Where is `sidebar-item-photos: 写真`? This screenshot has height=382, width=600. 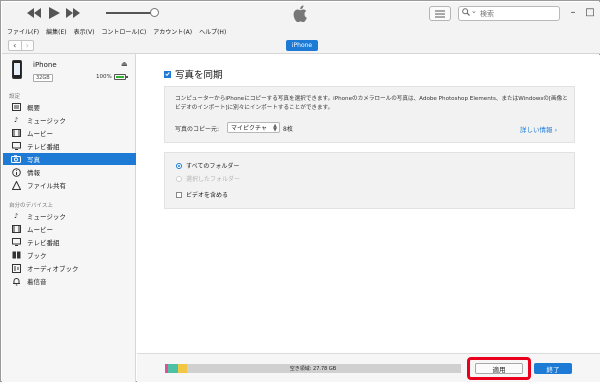 sidebar-item-photos: 写真 is located at coordinates (69, 159).